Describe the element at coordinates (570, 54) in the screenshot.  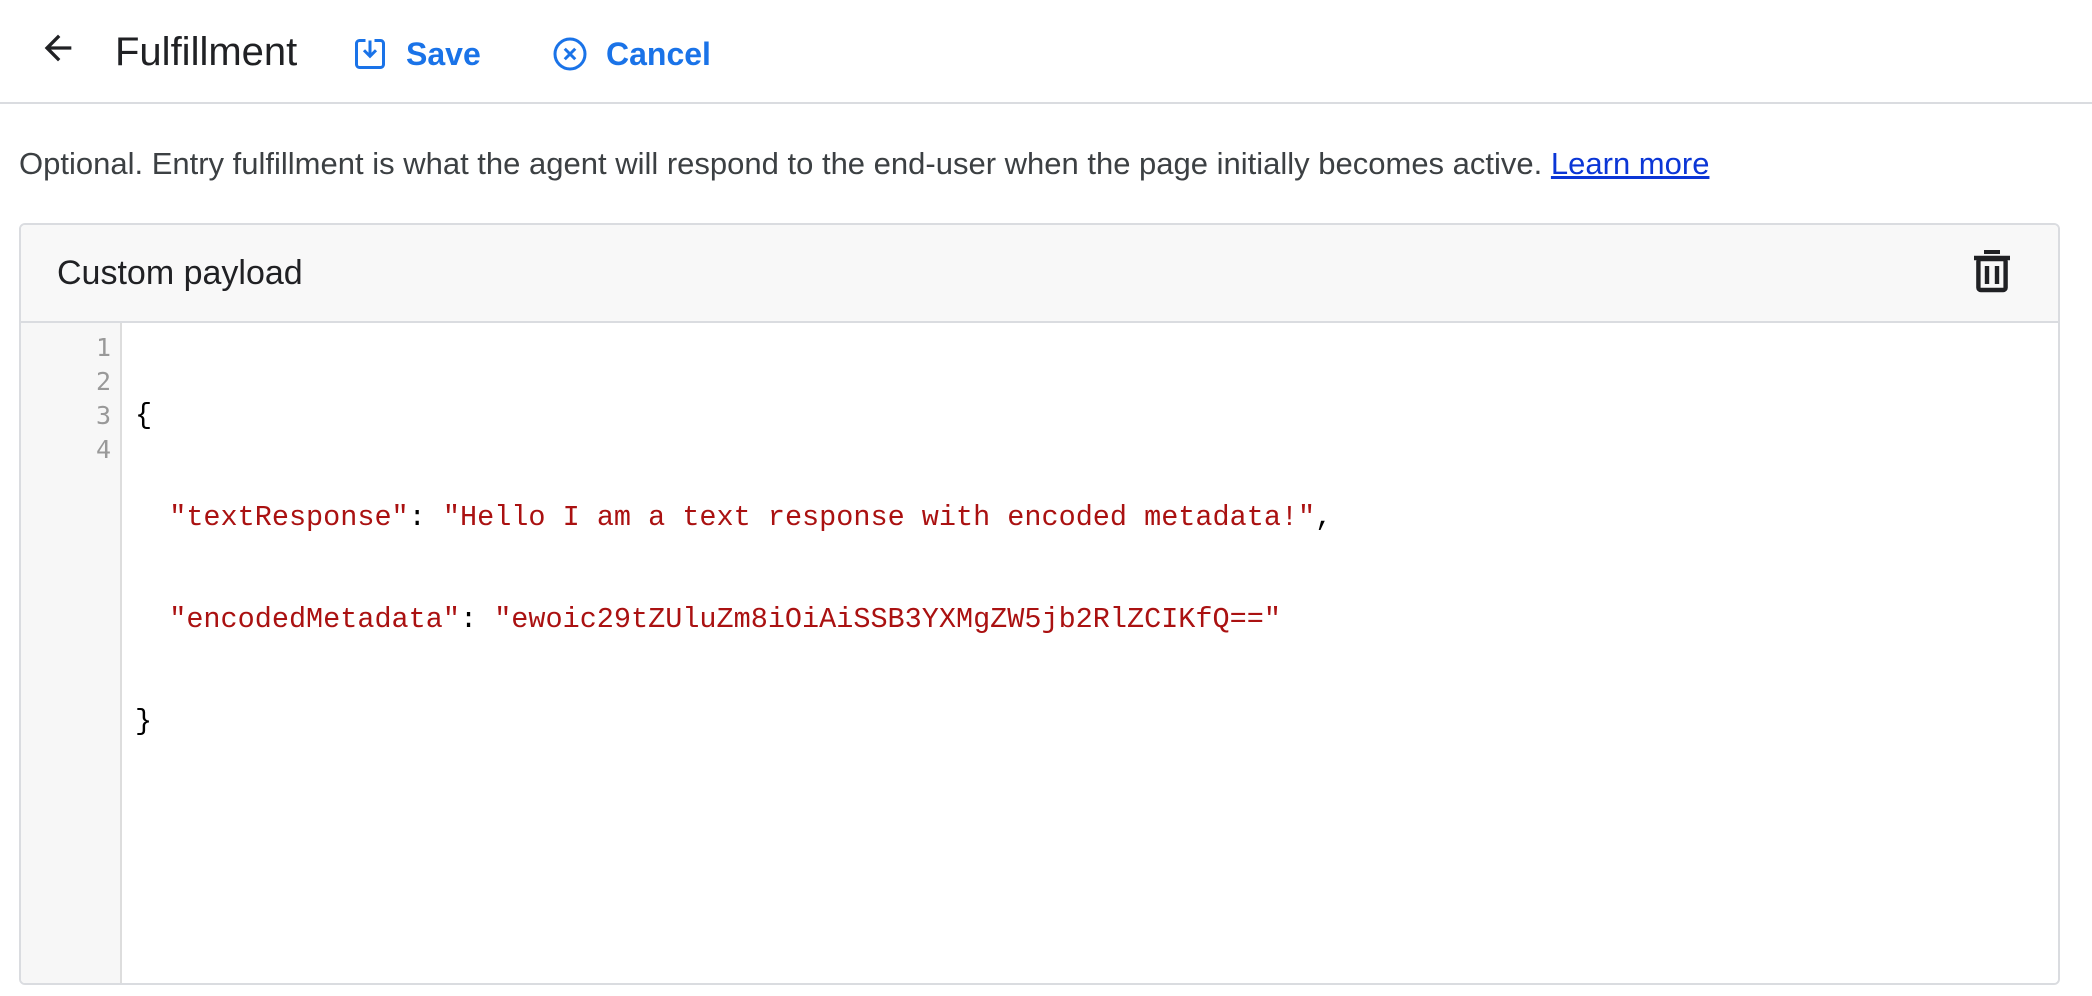
I see `cancel-circle-x-icon` at that location.